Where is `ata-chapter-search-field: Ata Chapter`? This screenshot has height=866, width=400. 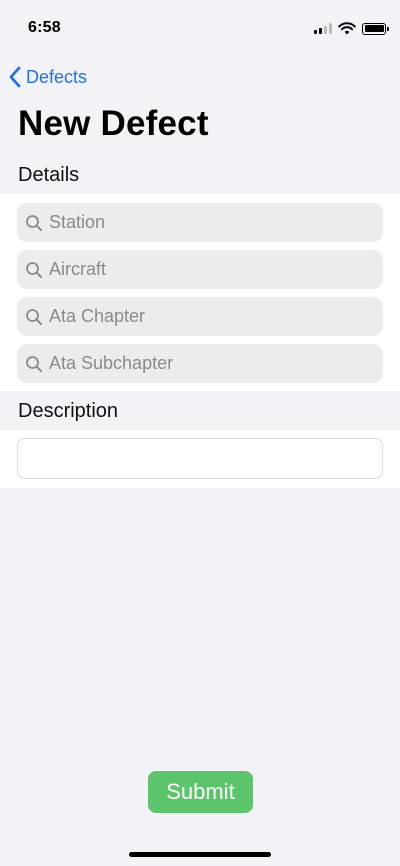 ata-chapter-search-field: Ata Chapter is located at coordinates (200, 316).